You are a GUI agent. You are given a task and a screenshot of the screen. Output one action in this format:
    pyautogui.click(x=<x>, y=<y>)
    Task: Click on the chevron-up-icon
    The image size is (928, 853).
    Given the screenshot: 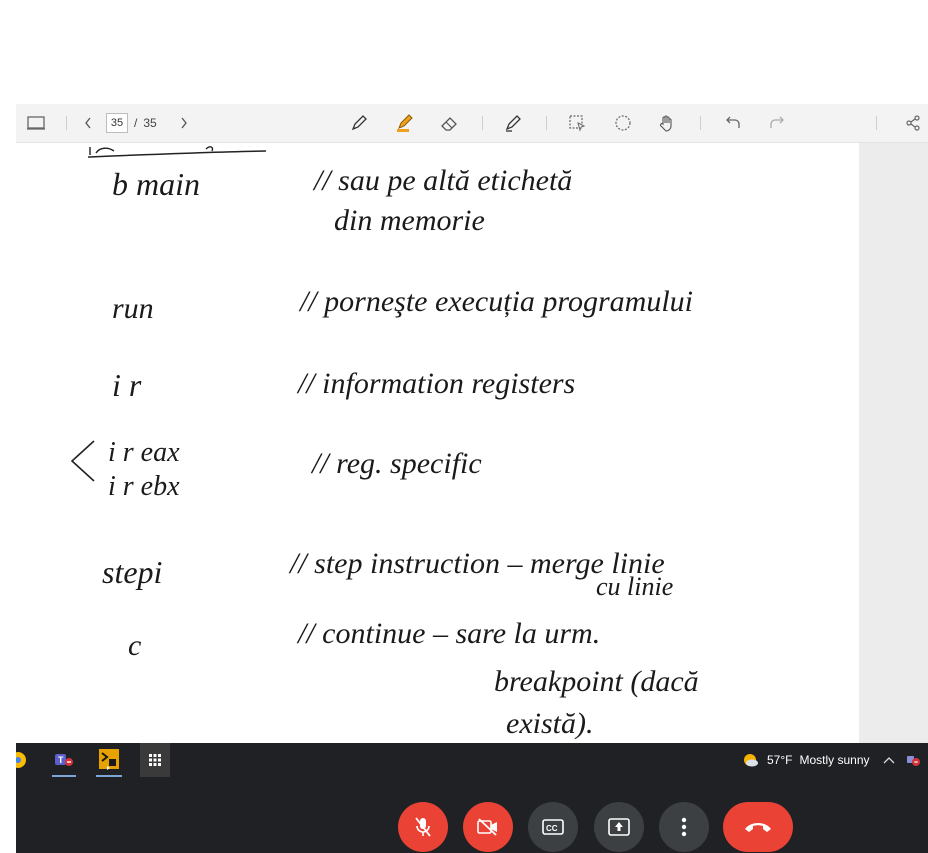 What is the action you would take?
    pyautogui.click(x=889, y=760)
    